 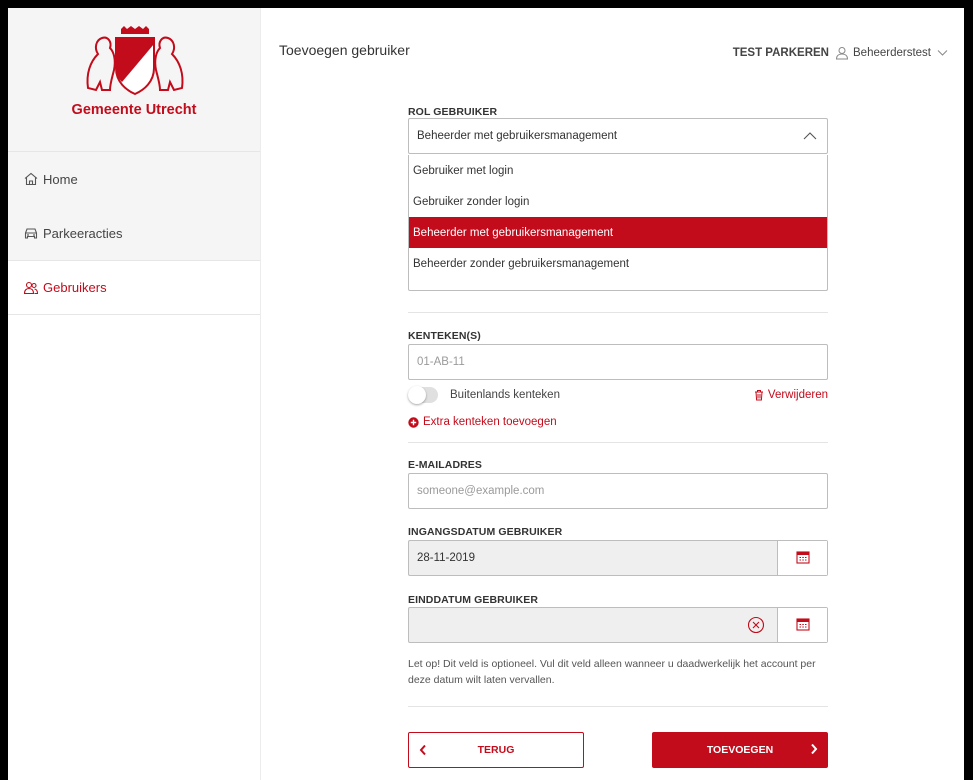 I want to click on sidebar-item-parkeeracties: Parkeeracties, so click(x=134, y=233).